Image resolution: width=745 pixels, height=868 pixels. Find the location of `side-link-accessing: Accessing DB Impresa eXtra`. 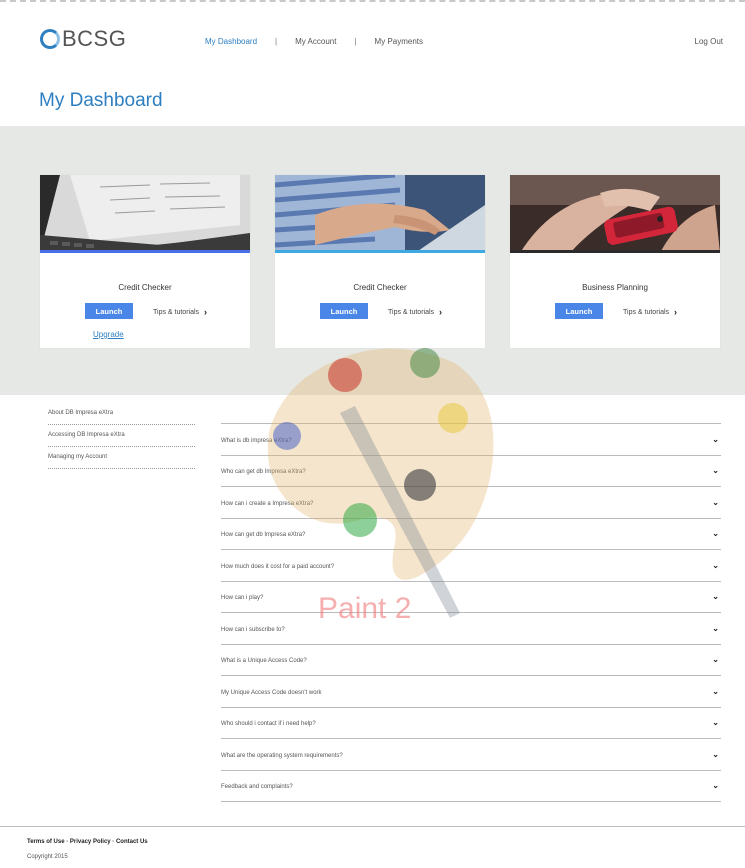

side-link-accessing: Accessing DB Impresa eXtra is located at coordinates (121, 436).